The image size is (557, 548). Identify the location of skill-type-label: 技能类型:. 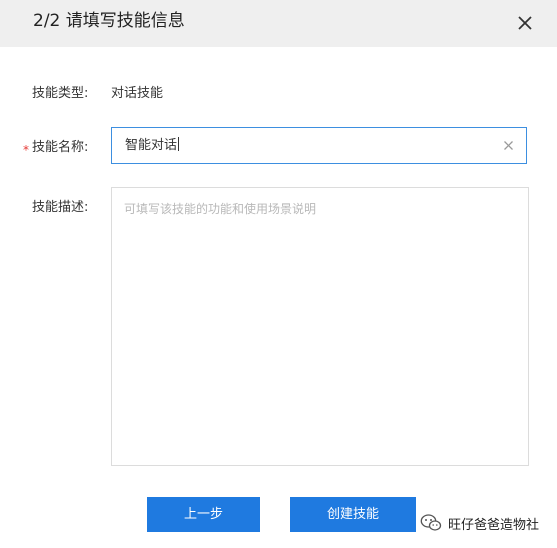
(60, 93).